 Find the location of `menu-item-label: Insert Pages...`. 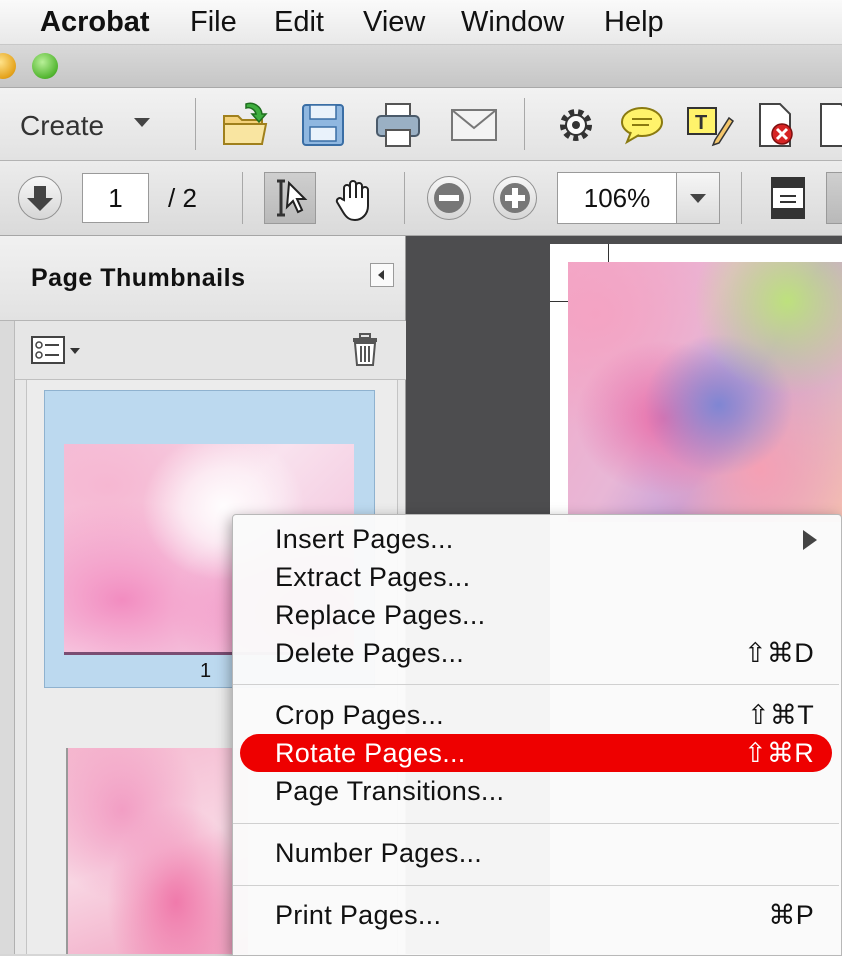

menu-item-label: Insert Pages... is located at coordinates (364, 539).